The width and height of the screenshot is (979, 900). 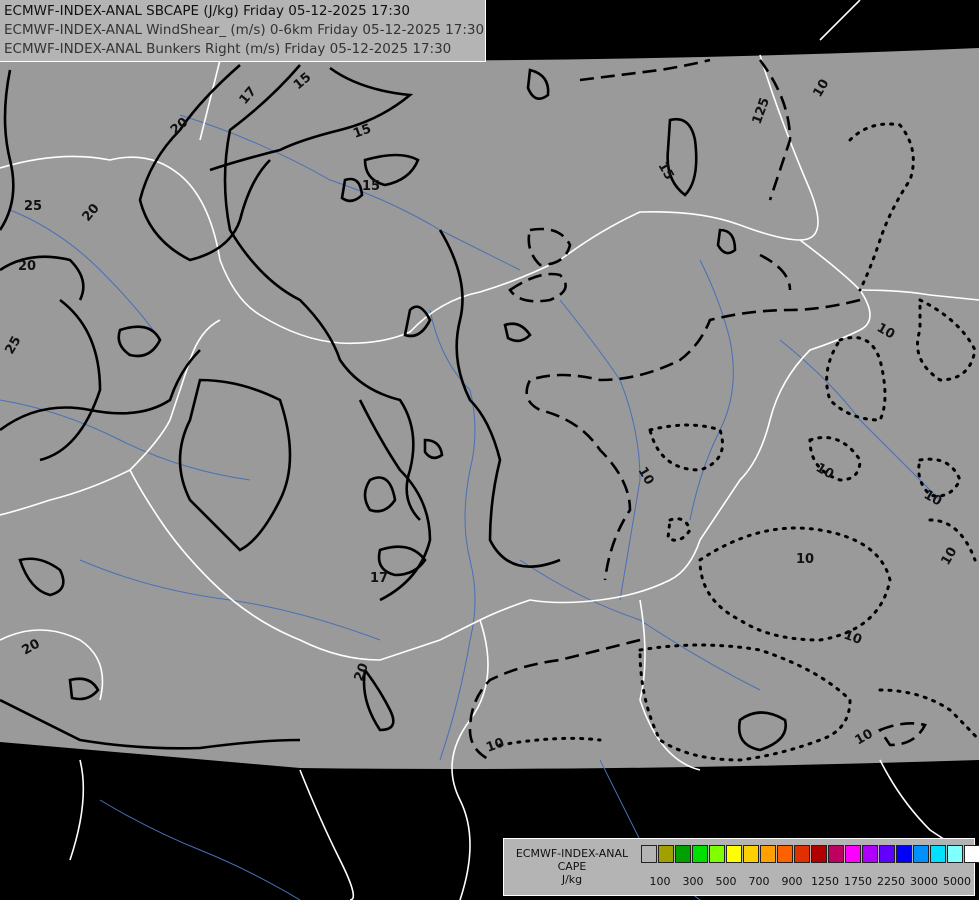 I want to click on legend-tick: 700, so click(x=759, y=881).